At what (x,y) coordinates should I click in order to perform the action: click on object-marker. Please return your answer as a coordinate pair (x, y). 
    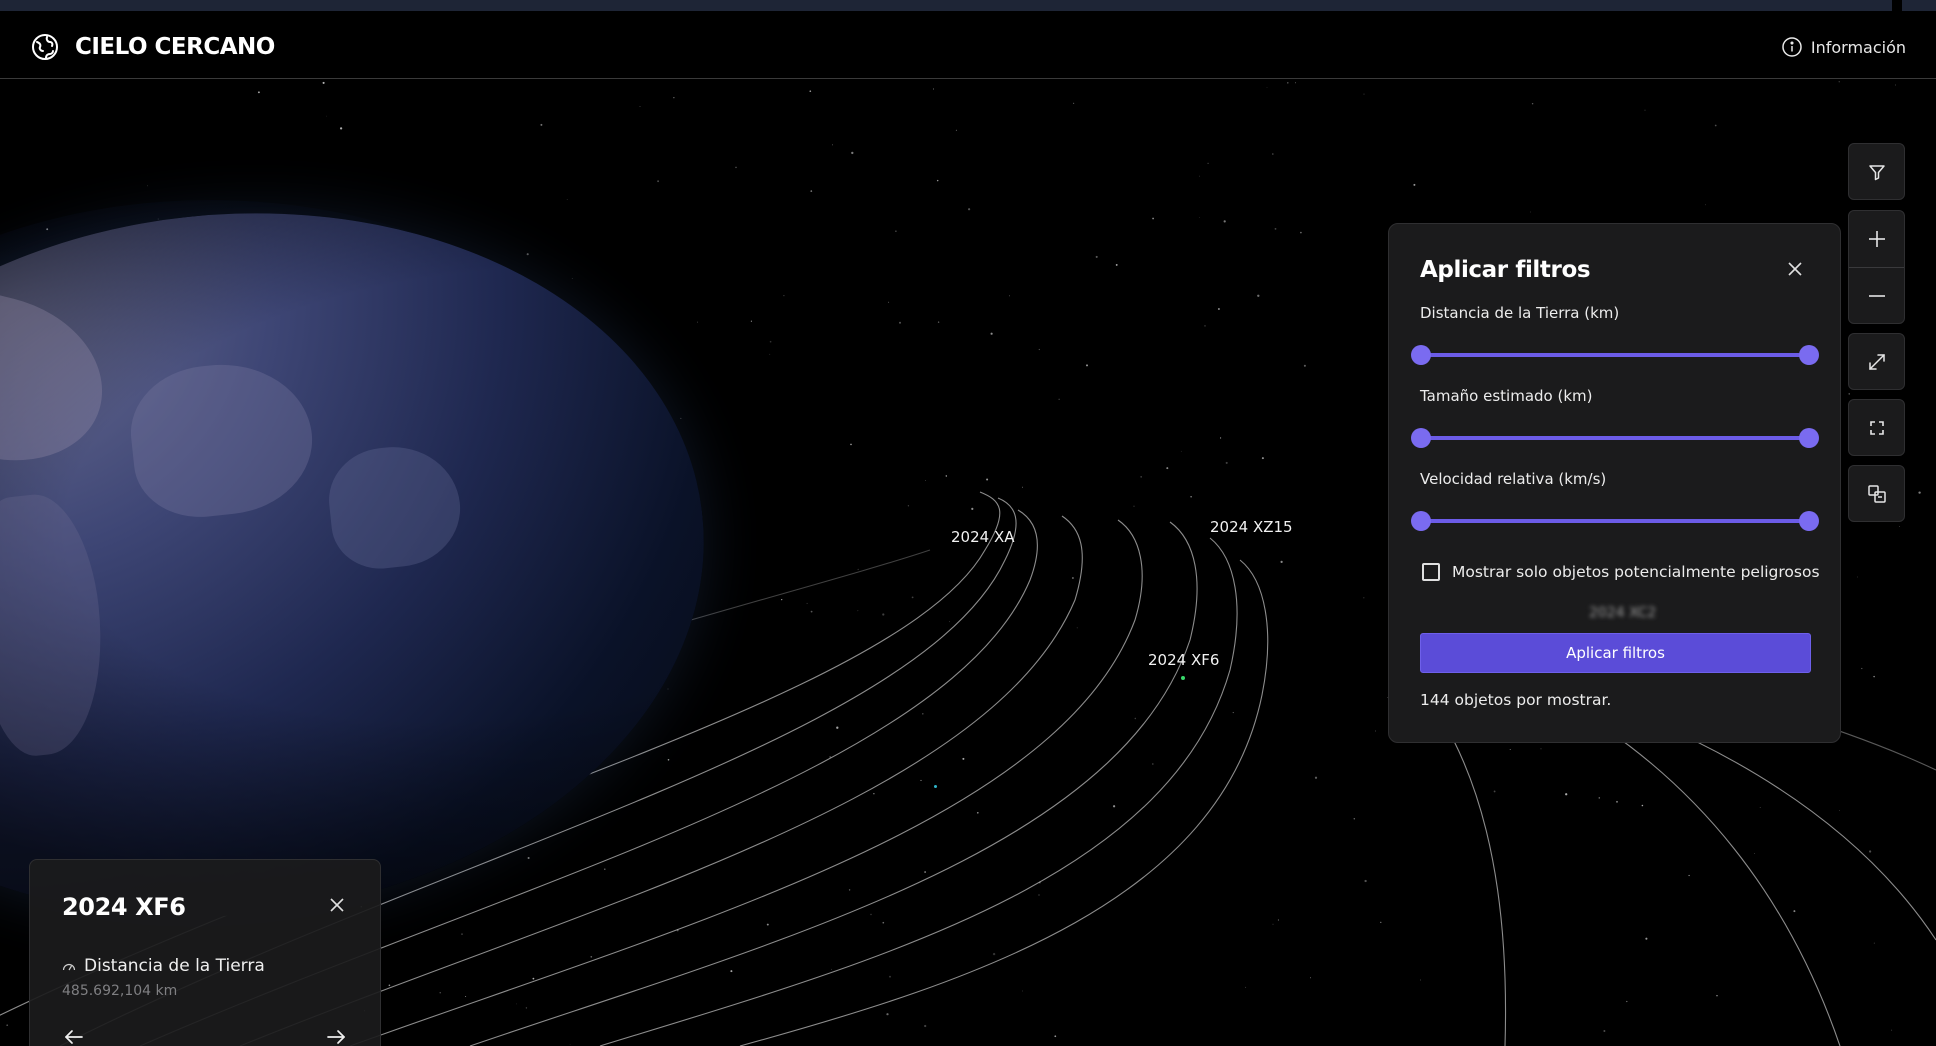
    Looking at the image, I should click on (935, 786).